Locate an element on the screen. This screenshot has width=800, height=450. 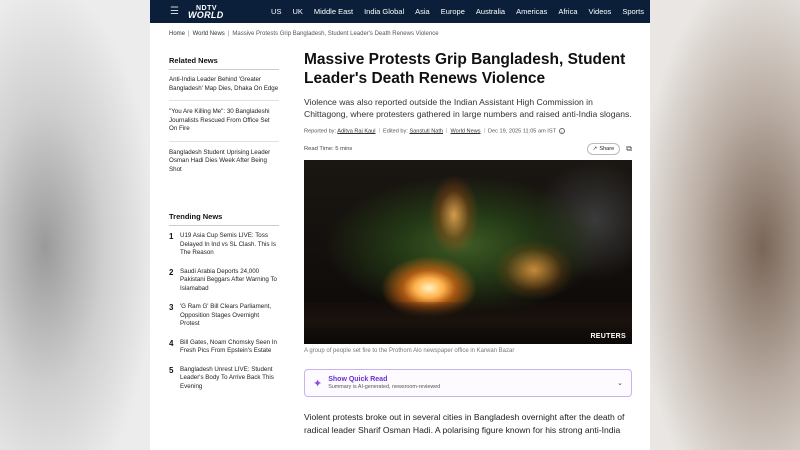
menu-icon: ☰ is located at coordinates (177, 11).